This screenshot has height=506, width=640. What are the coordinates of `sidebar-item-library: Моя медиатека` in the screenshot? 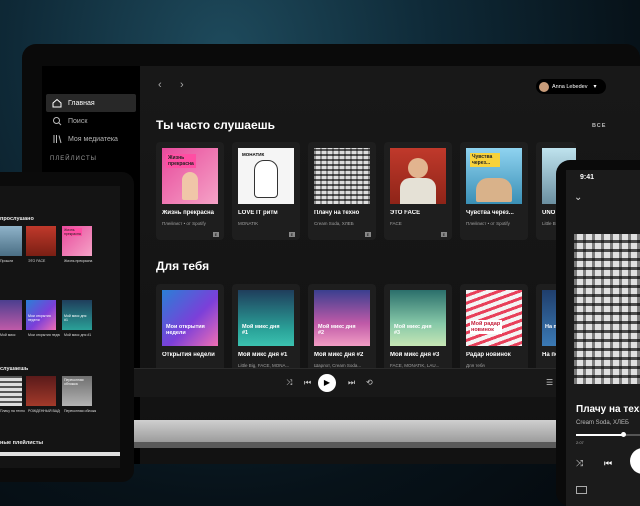 It's located at (91, 139).